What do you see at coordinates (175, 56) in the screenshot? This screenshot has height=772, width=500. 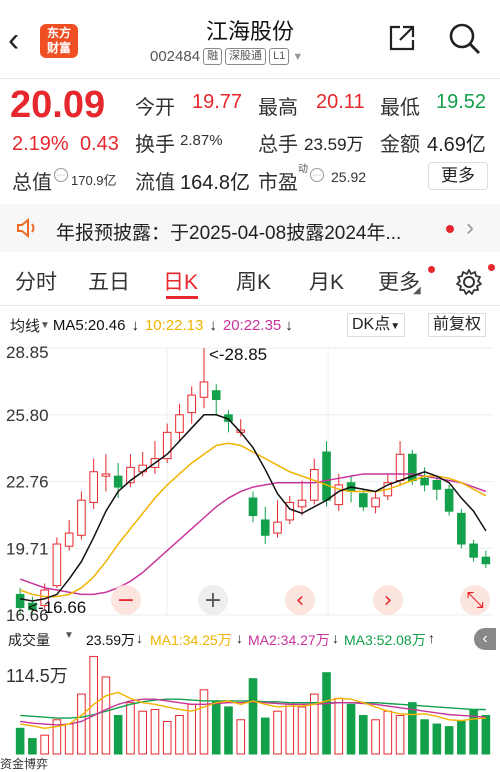 I see `stock-code: 002484` at bounding box center [175, 56].